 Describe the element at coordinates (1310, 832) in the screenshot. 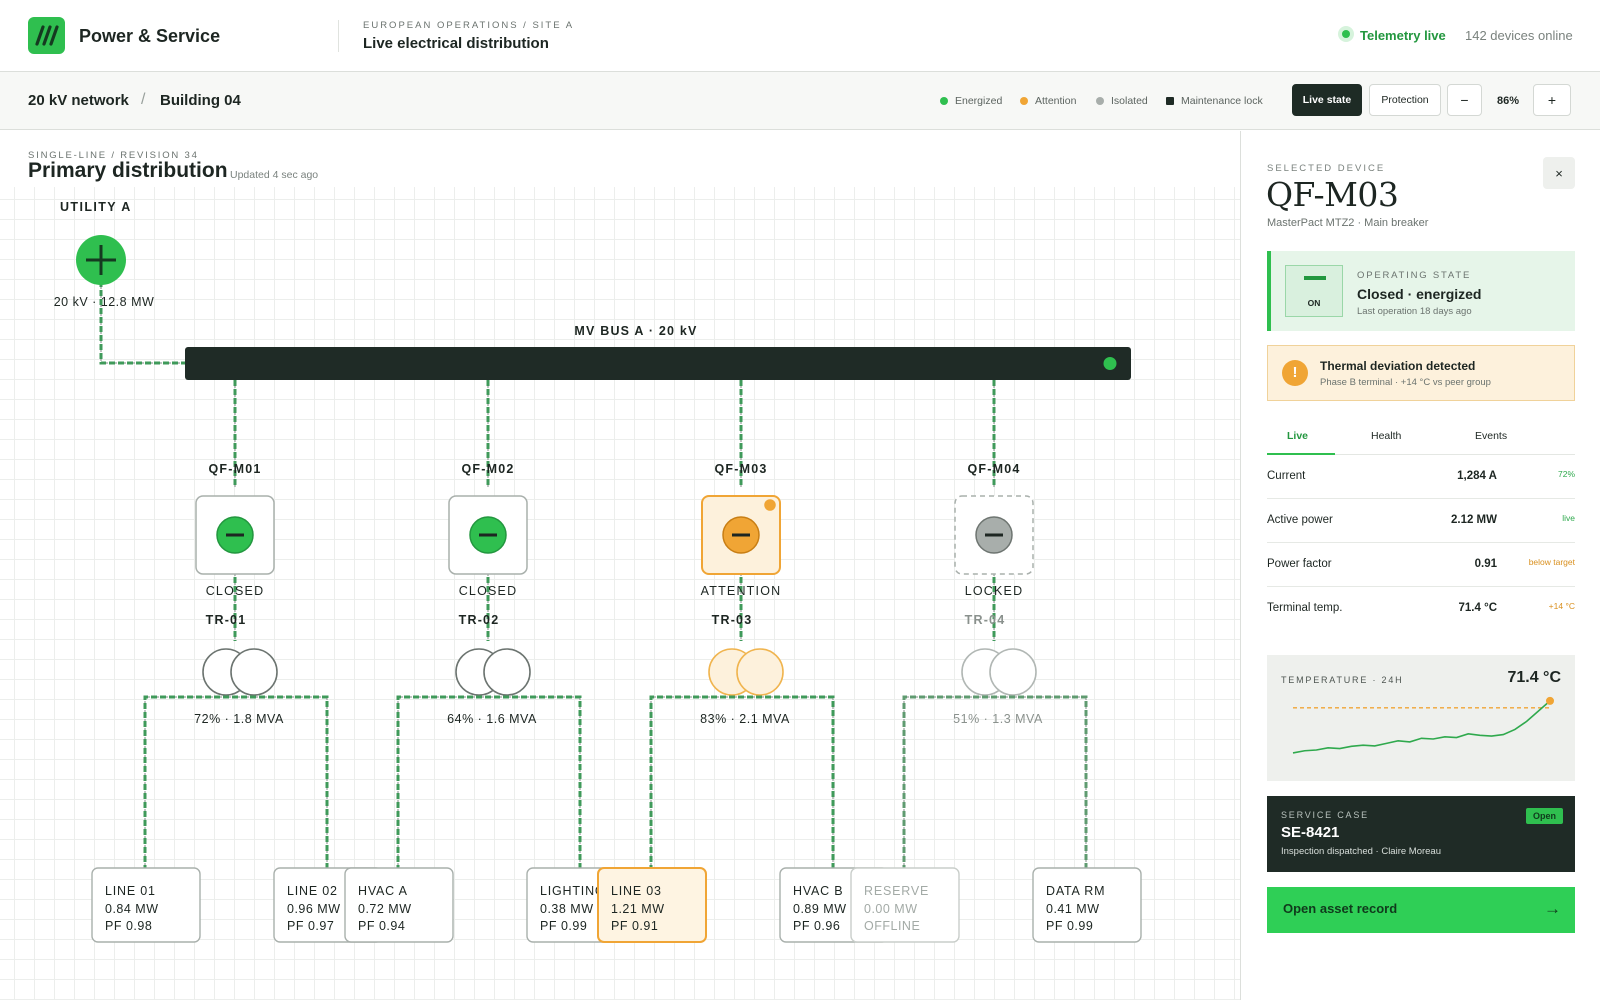

I see `case-id: SE-8421` at that location.